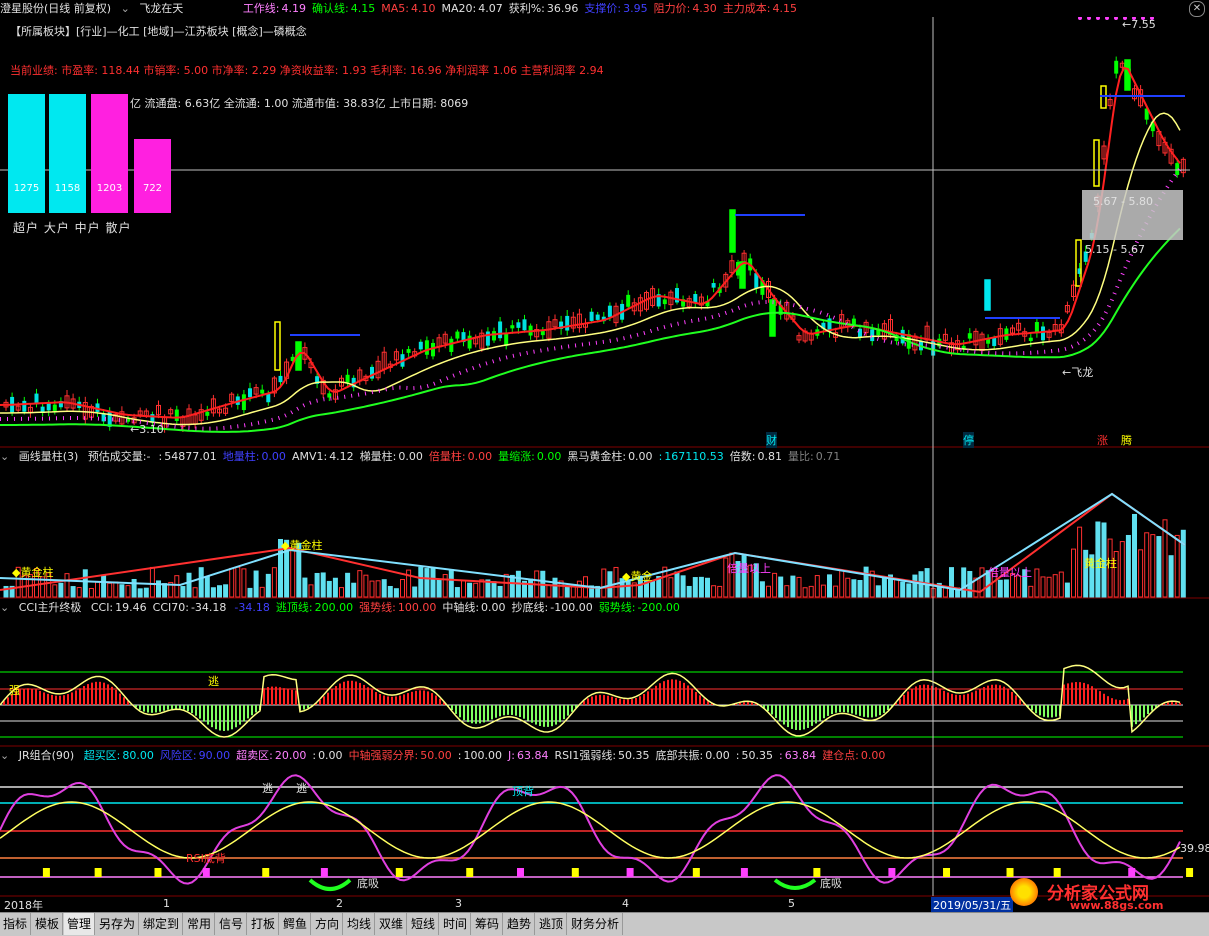 This screenshot has height=936, width=1209. I want to click on value-item: 逃顶线: 200.00, so click(314, 607).